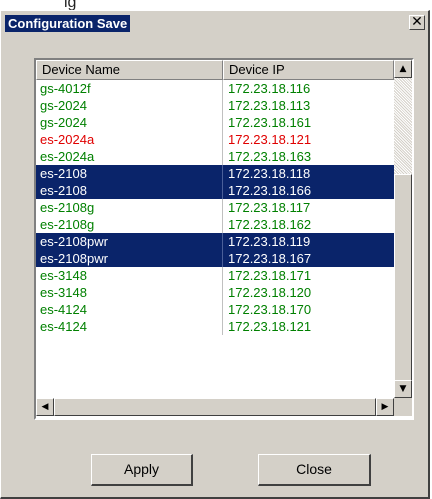 The height and width of the screenshot is (499, 432). I want to click on table-row: es-4124 172.23.18.170, so click(215, 309).